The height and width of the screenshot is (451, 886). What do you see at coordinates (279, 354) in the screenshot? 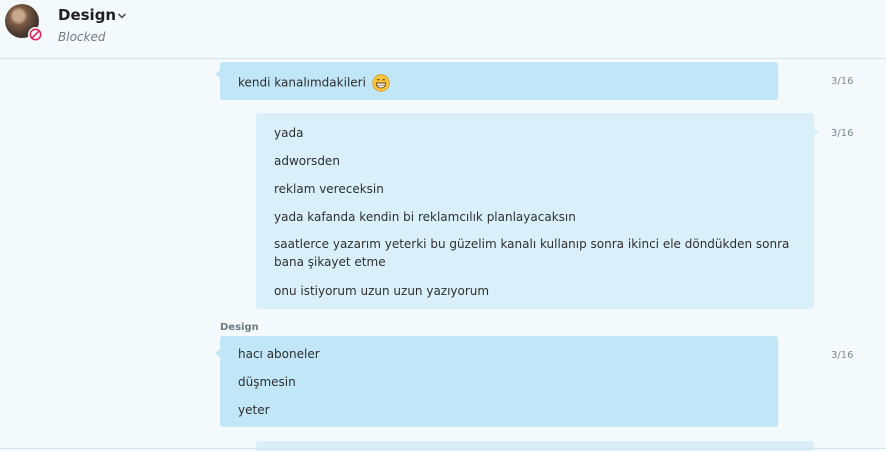
I see `message-text: hacı aboneler` at bounding box center [279, 354].